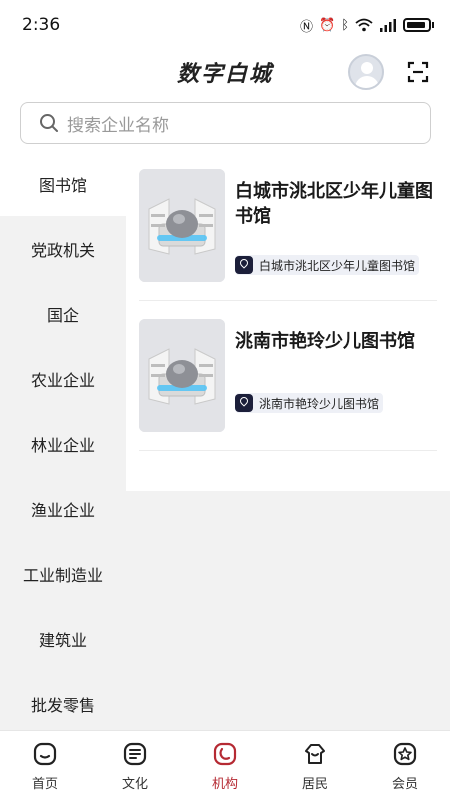  What do you see at coordinates (366, 72) in the screenshot?
I see `avatar` at bounding box center [366, 72].